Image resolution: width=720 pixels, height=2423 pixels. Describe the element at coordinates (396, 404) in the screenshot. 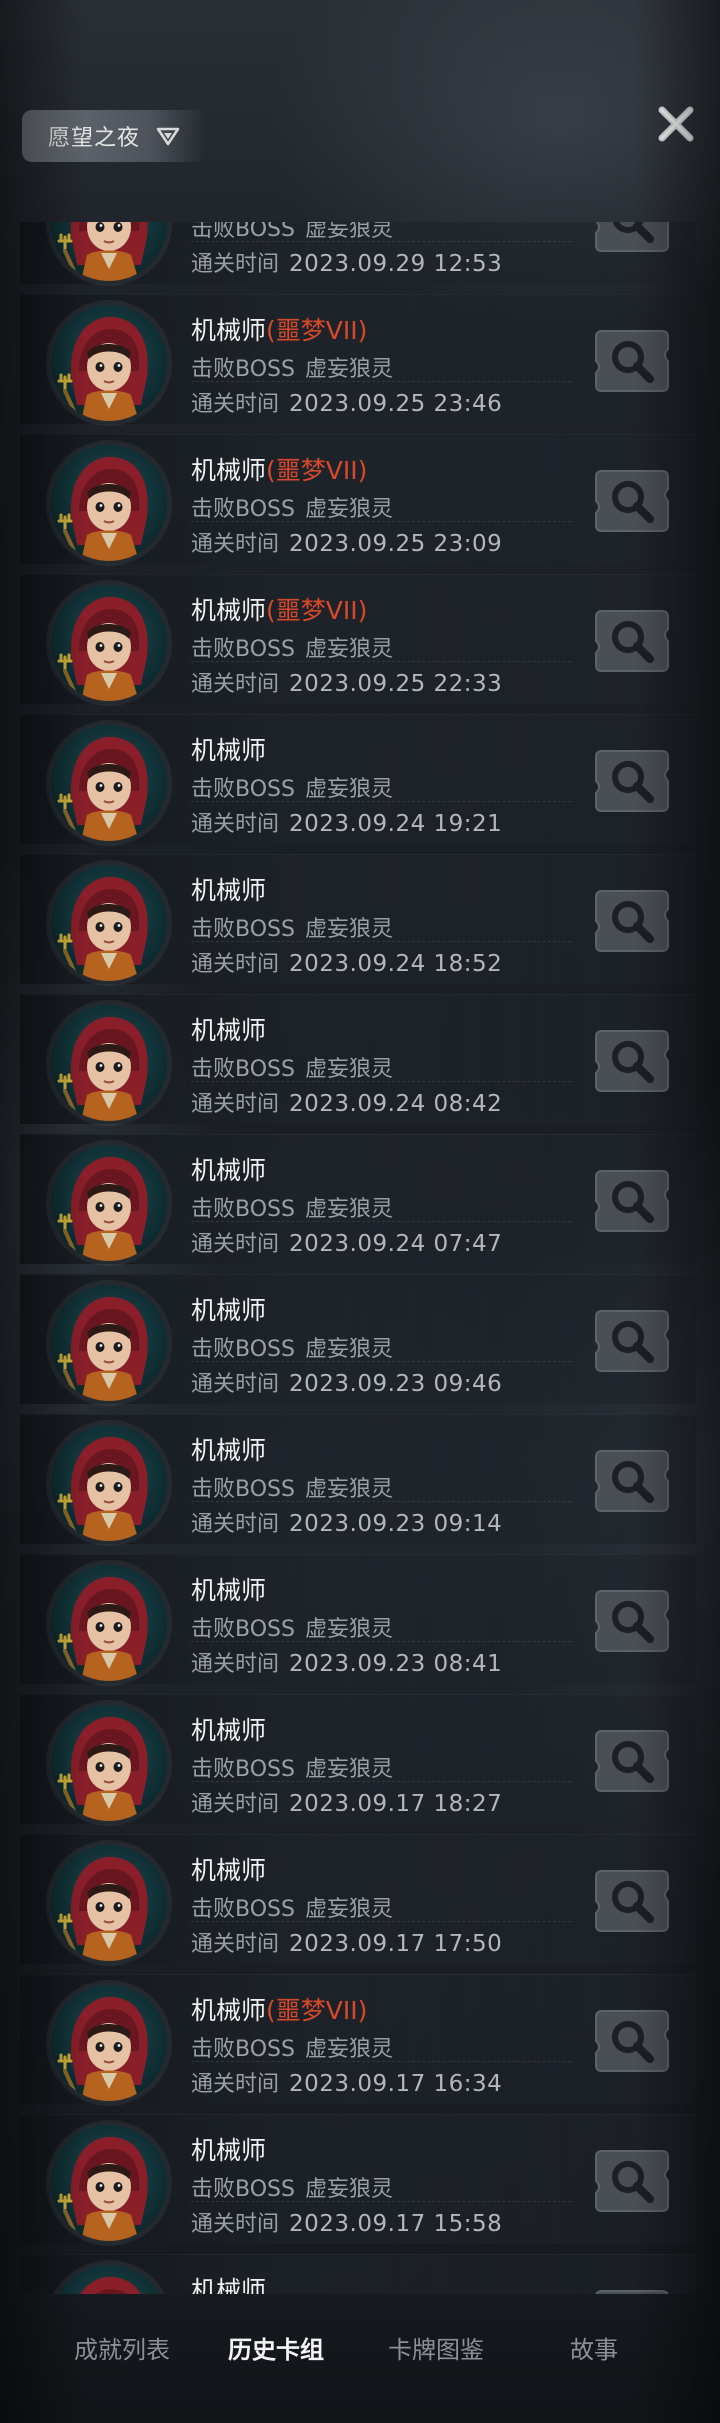

I see `clear-time-value: 2023.09.25 23:46` at that location.